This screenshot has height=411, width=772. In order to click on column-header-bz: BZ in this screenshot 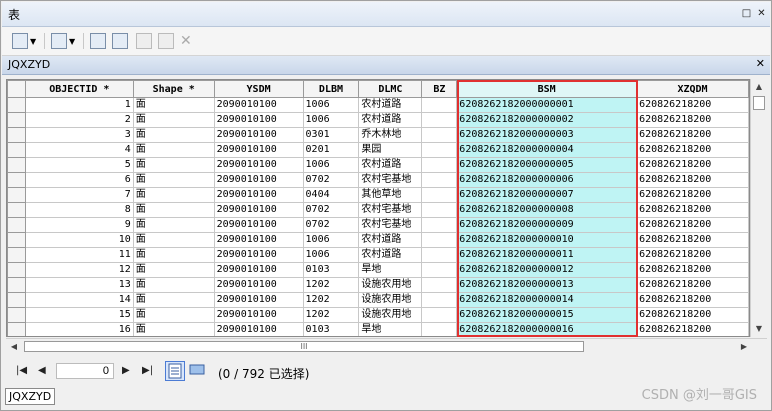, I will do `click(439, 89)`.